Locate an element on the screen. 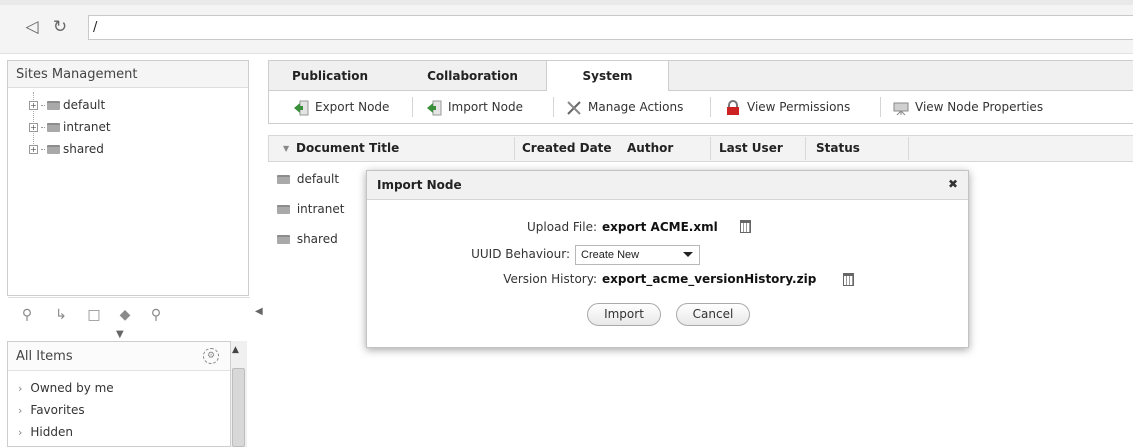  tree-node-label: shared is located at coordinates (83, 149).